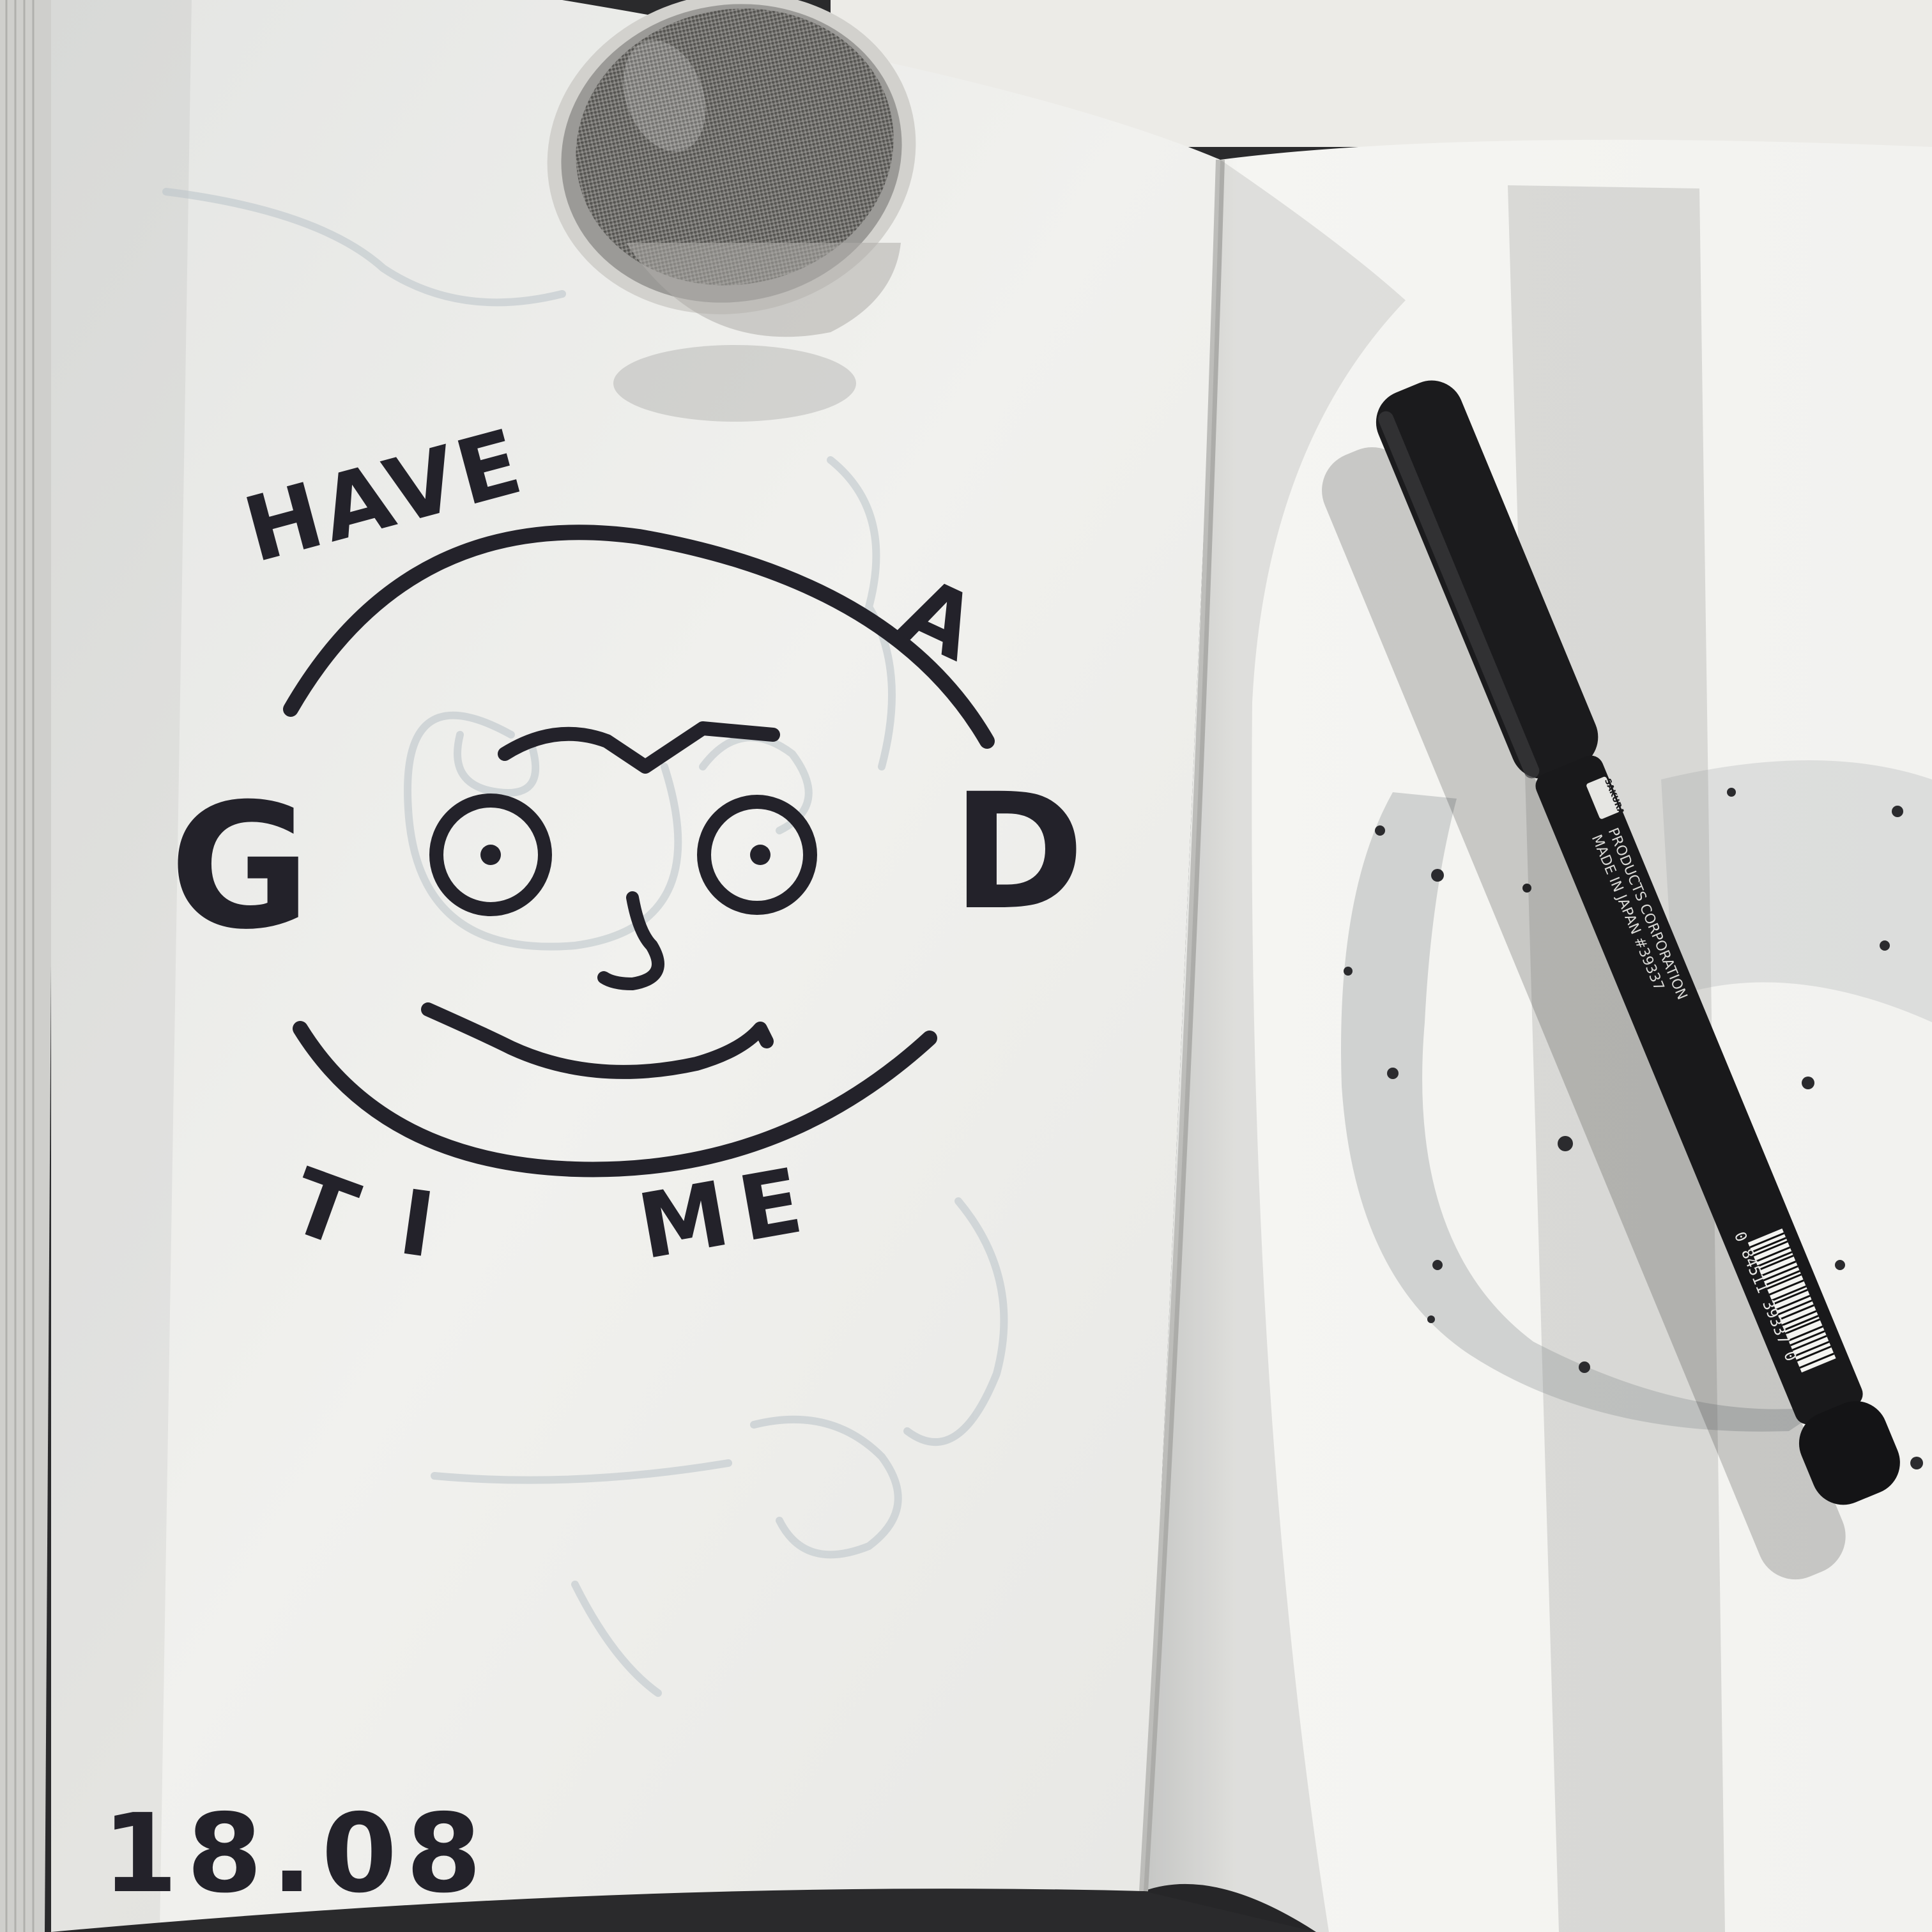  Describe the element at coordinates (240, 866) in the screenshot. I see `letter-g: G` at that location.